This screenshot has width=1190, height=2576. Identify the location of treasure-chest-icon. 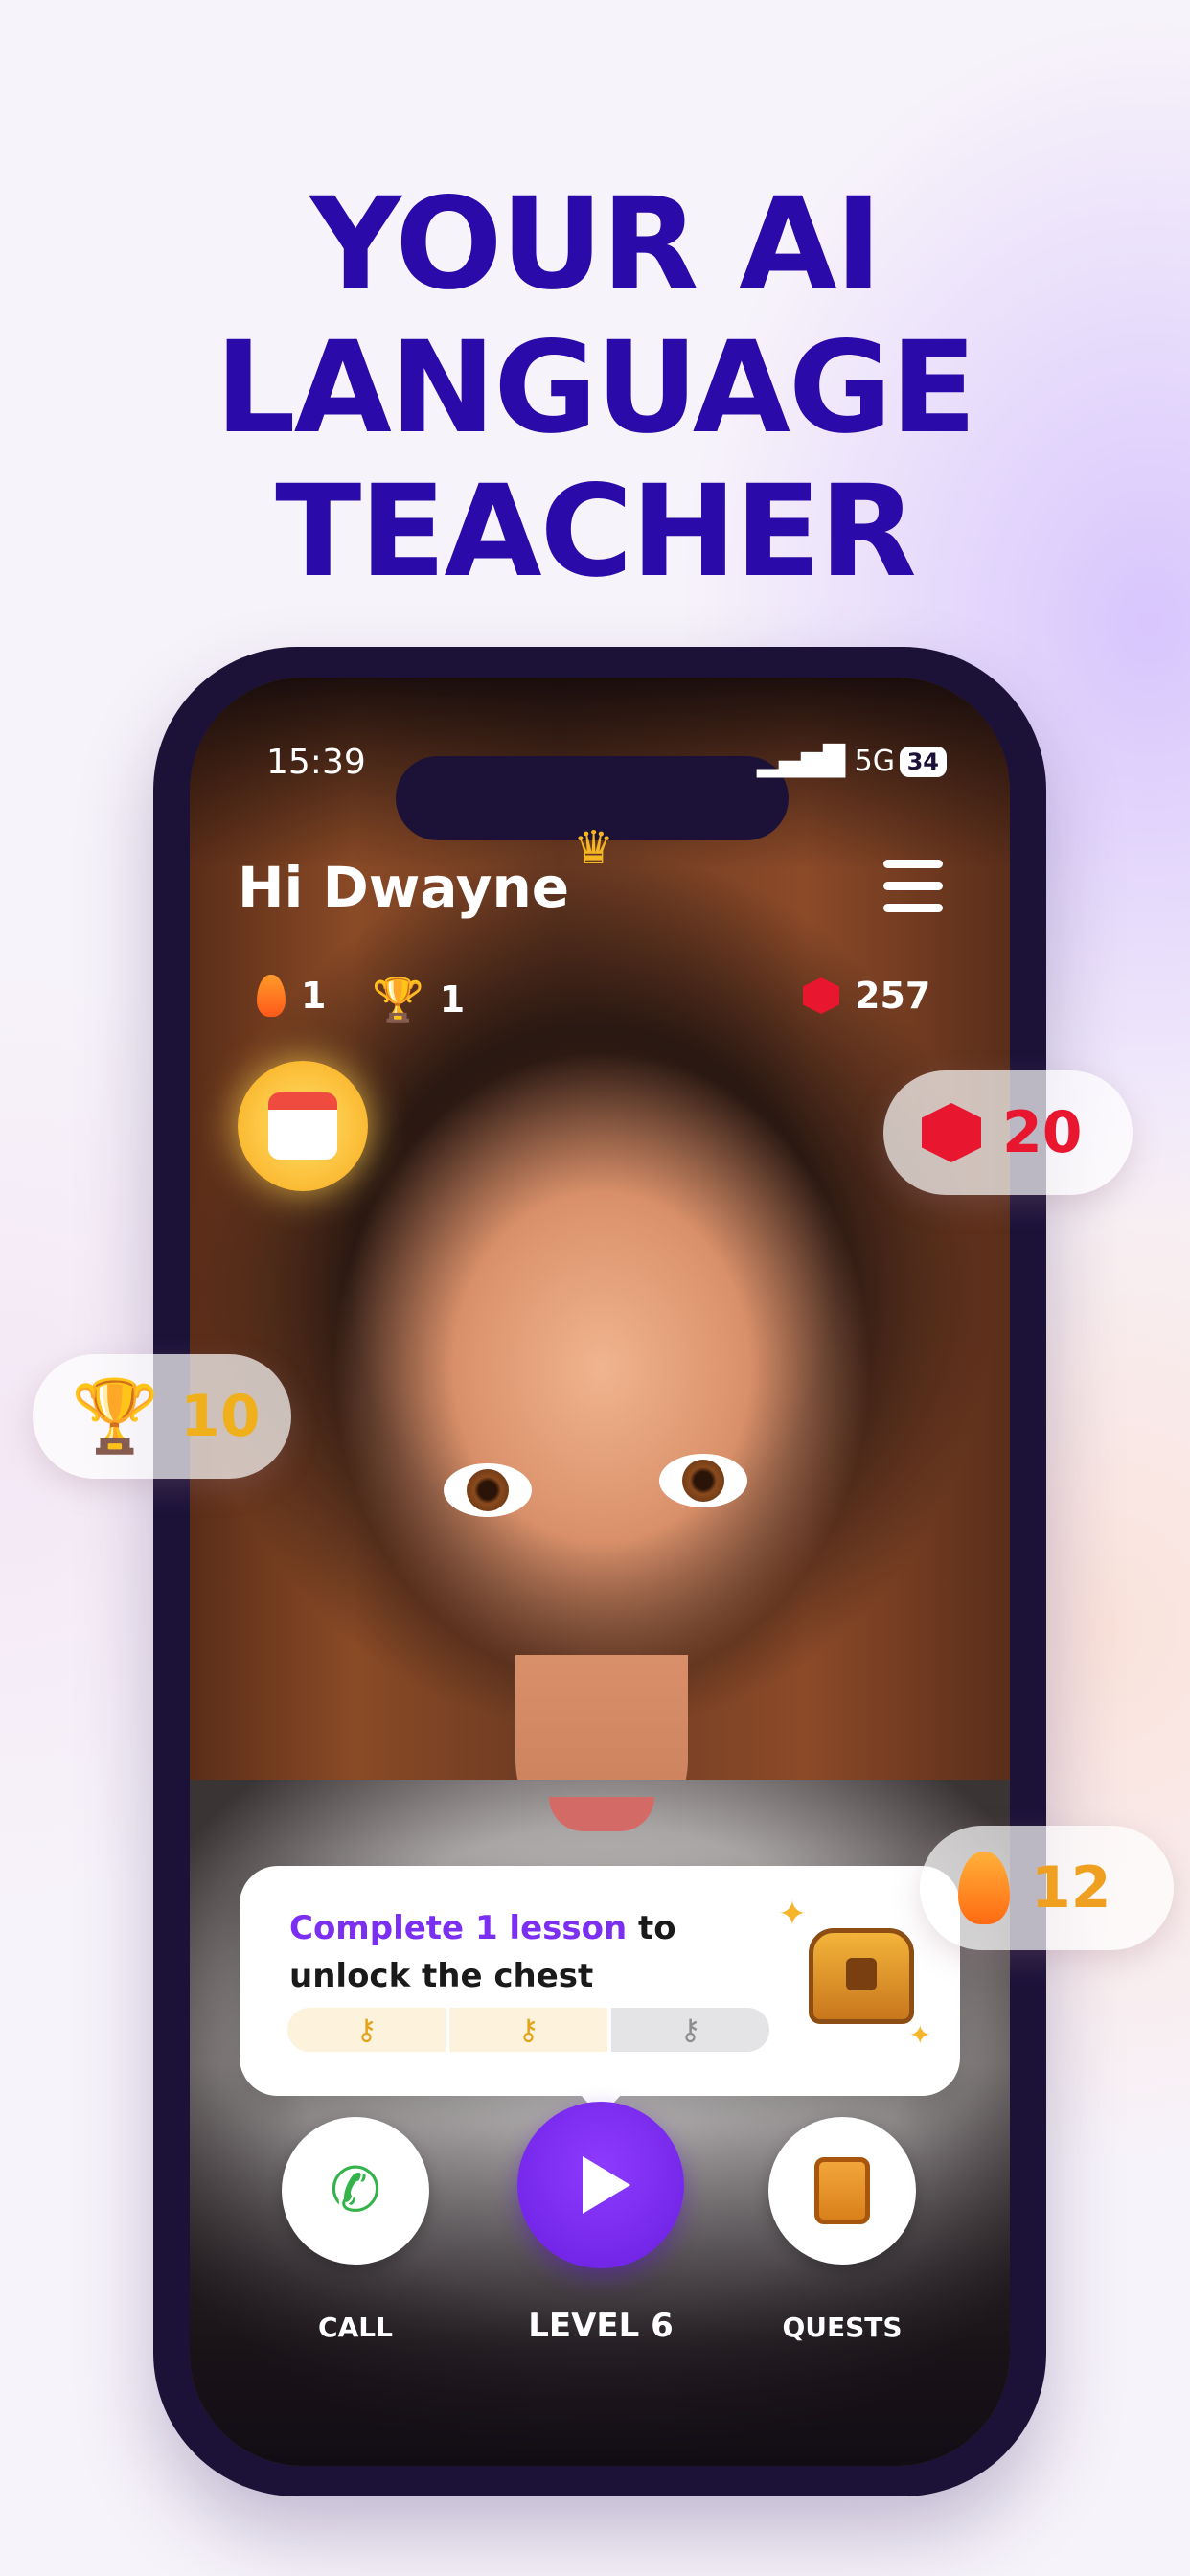
(862, 1976).